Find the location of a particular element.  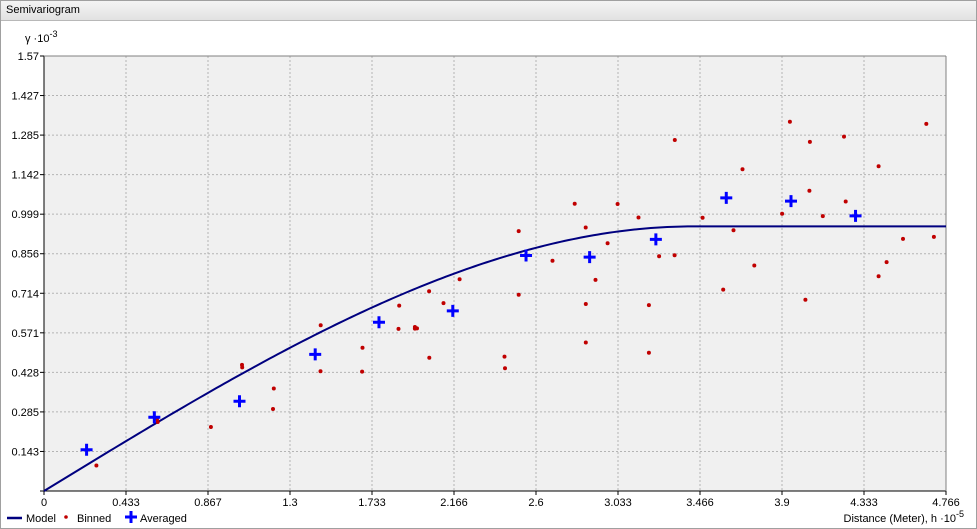

y-tick-label: 0.428 is located at coordinates (25, 373).